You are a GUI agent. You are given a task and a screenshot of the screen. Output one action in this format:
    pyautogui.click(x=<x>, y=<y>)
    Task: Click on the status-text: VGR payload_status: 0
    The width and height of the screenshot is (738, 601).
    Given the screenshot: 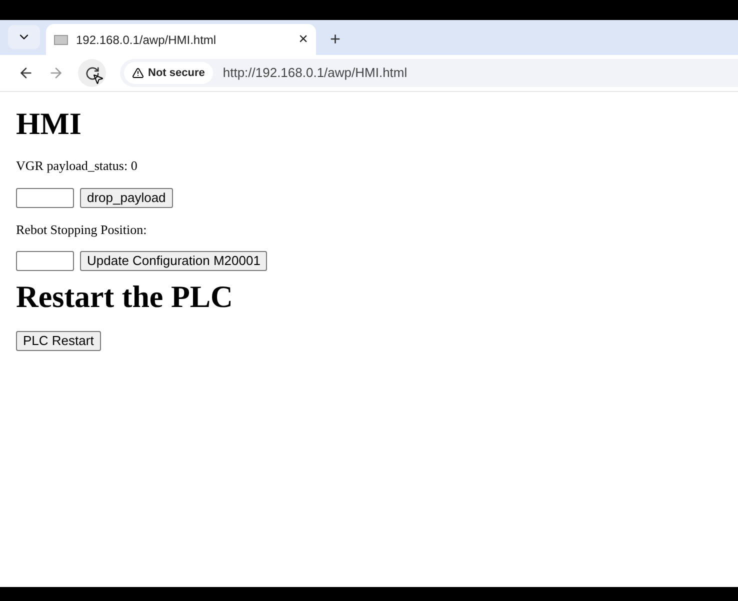 What is the action you would take?
    pyautogui.click(x=77, y=166)
    